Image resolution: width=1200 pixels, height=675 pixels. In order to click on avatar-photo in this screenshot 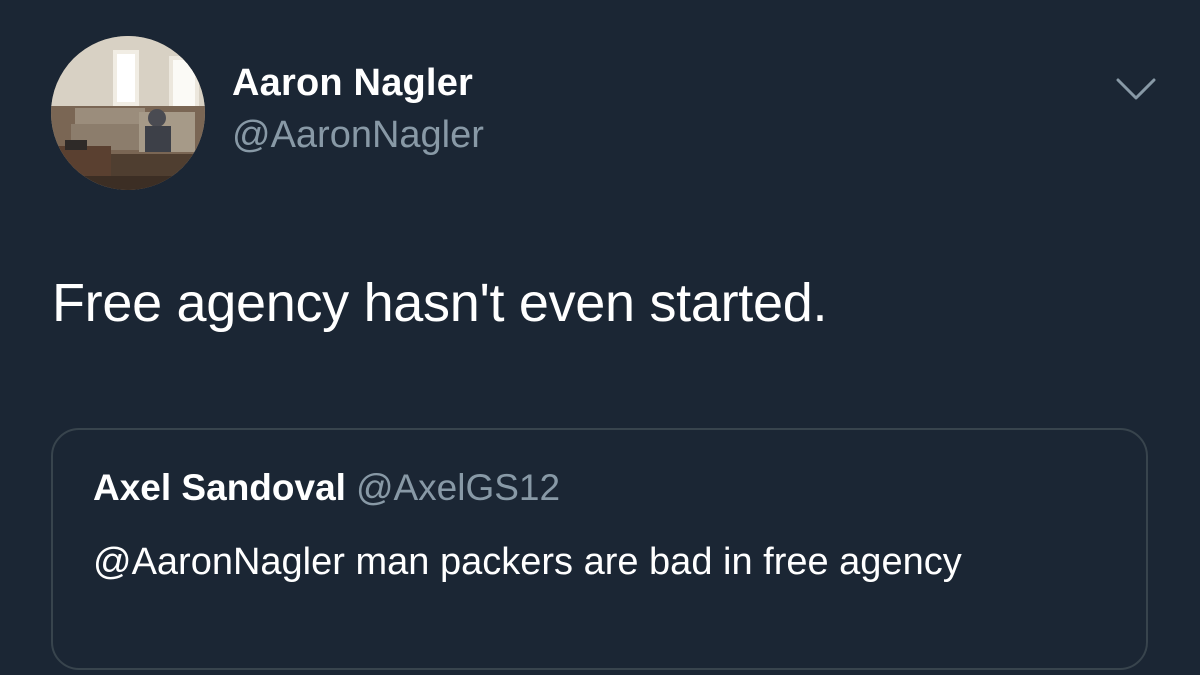, I will do `click(128, 113)`.